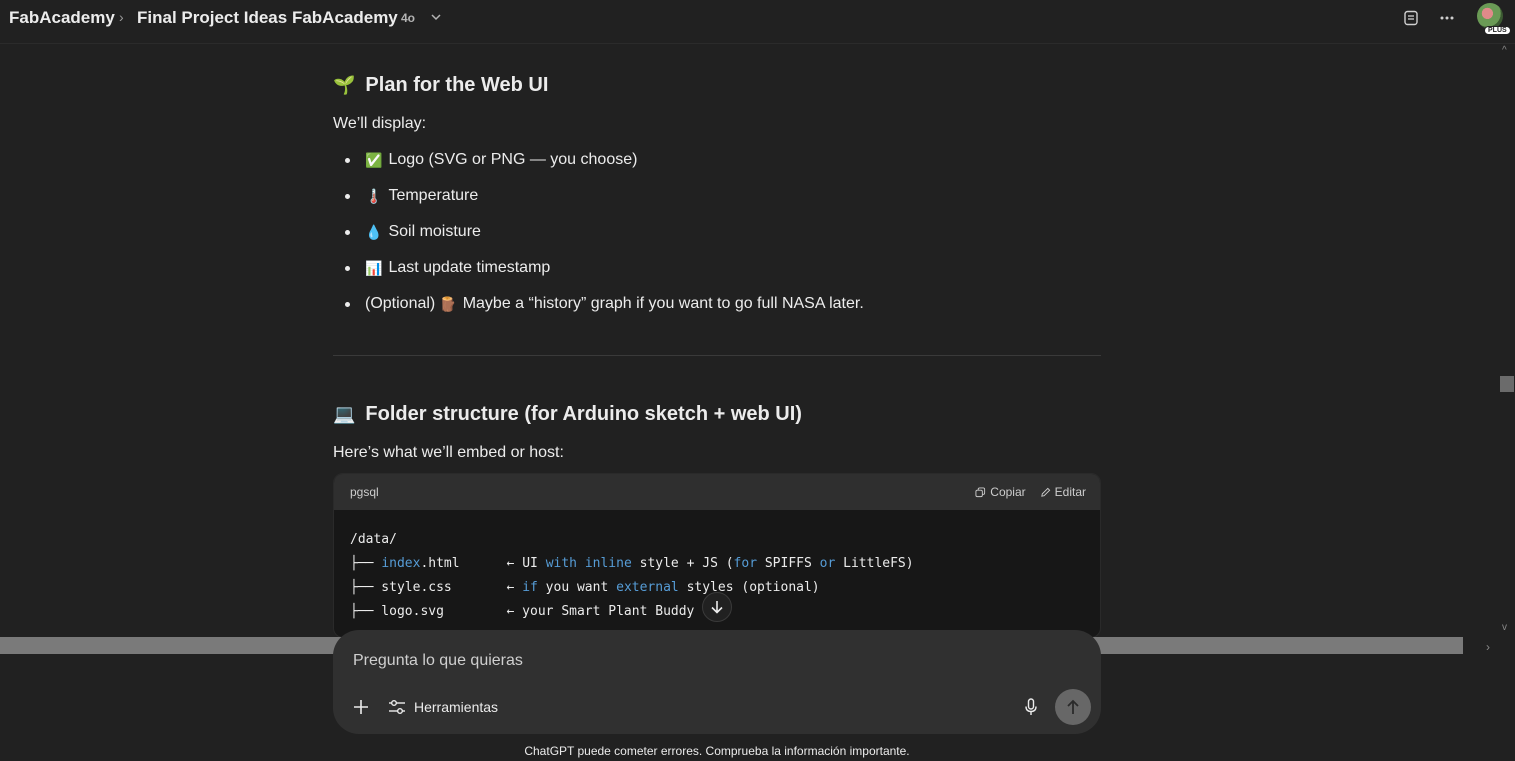 This screenshot has height=761, width=1515. Describe the element at coordinates (745, 563) in the screenshot. I see `code-highlight: for` at that location.